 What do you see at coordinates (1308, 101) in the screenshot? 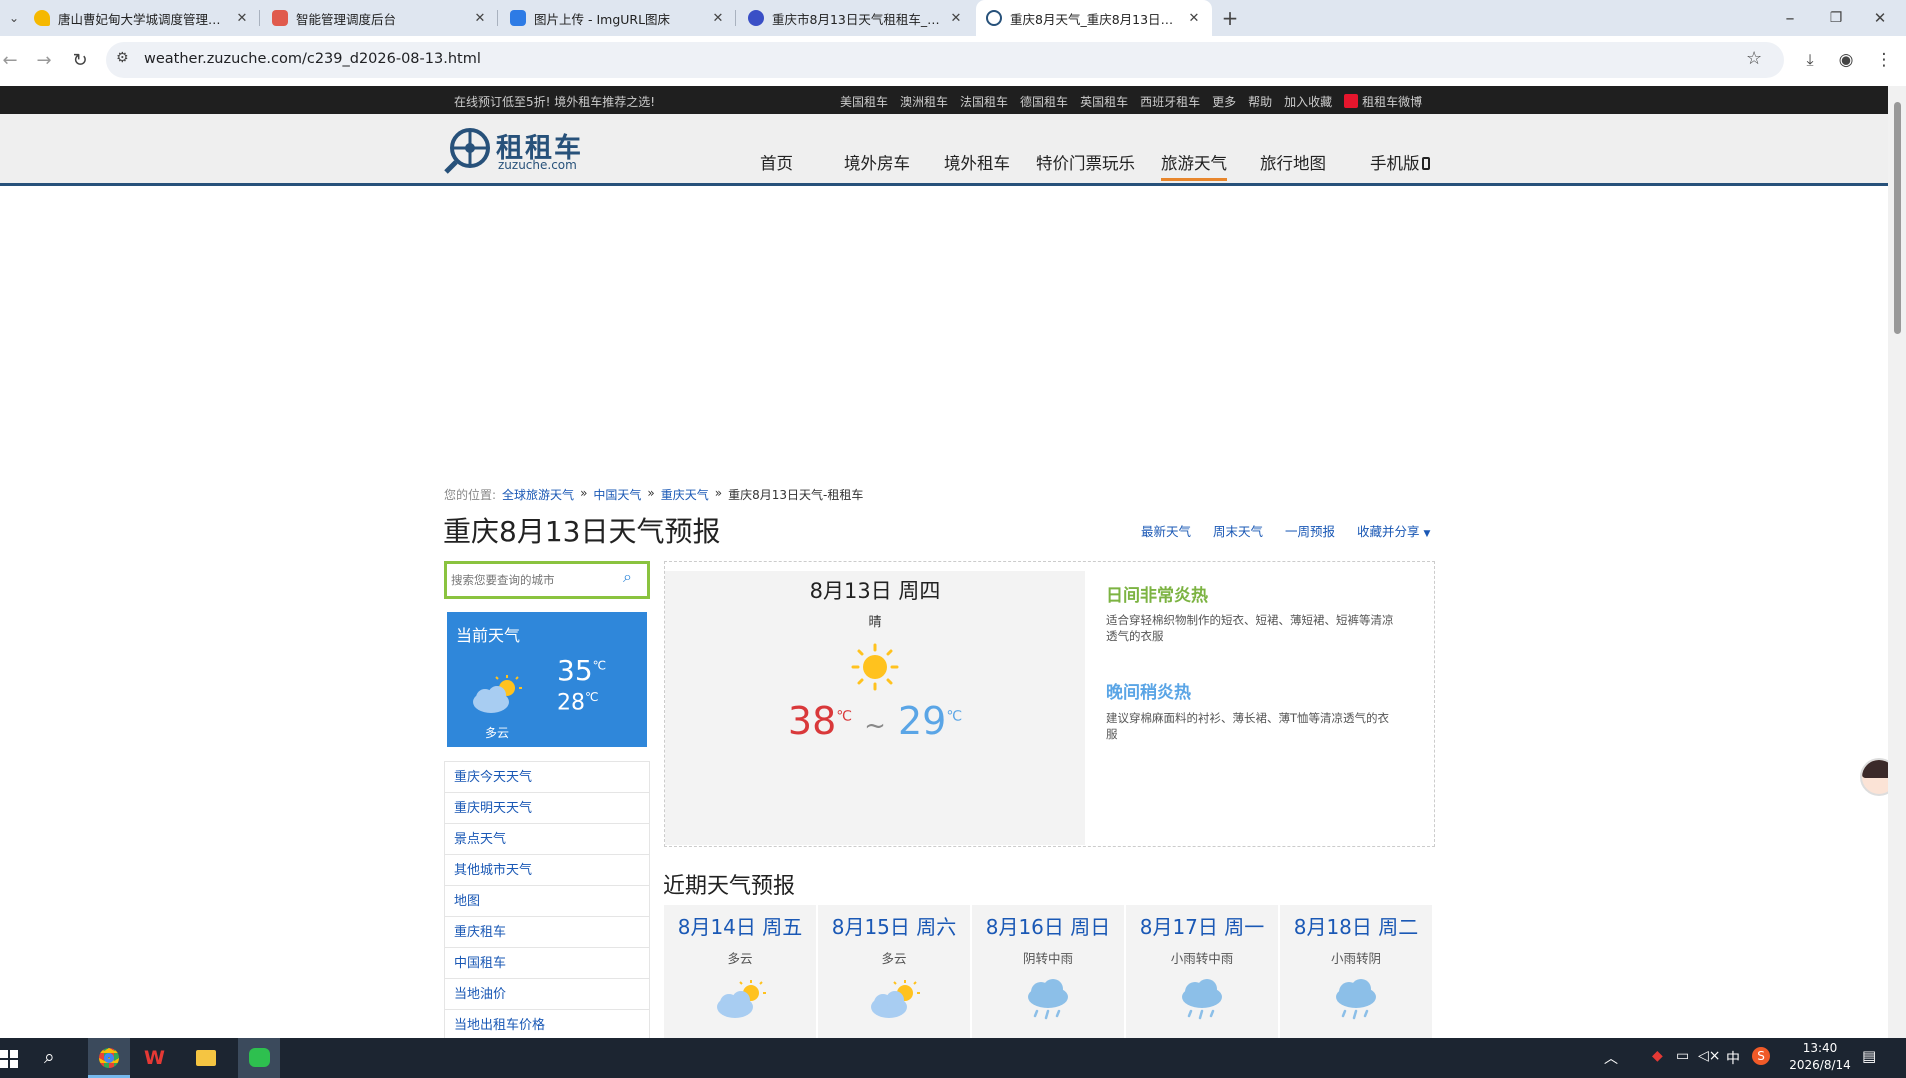
I see `top-link: 加入收藏` at bounding box center [1308, 101].